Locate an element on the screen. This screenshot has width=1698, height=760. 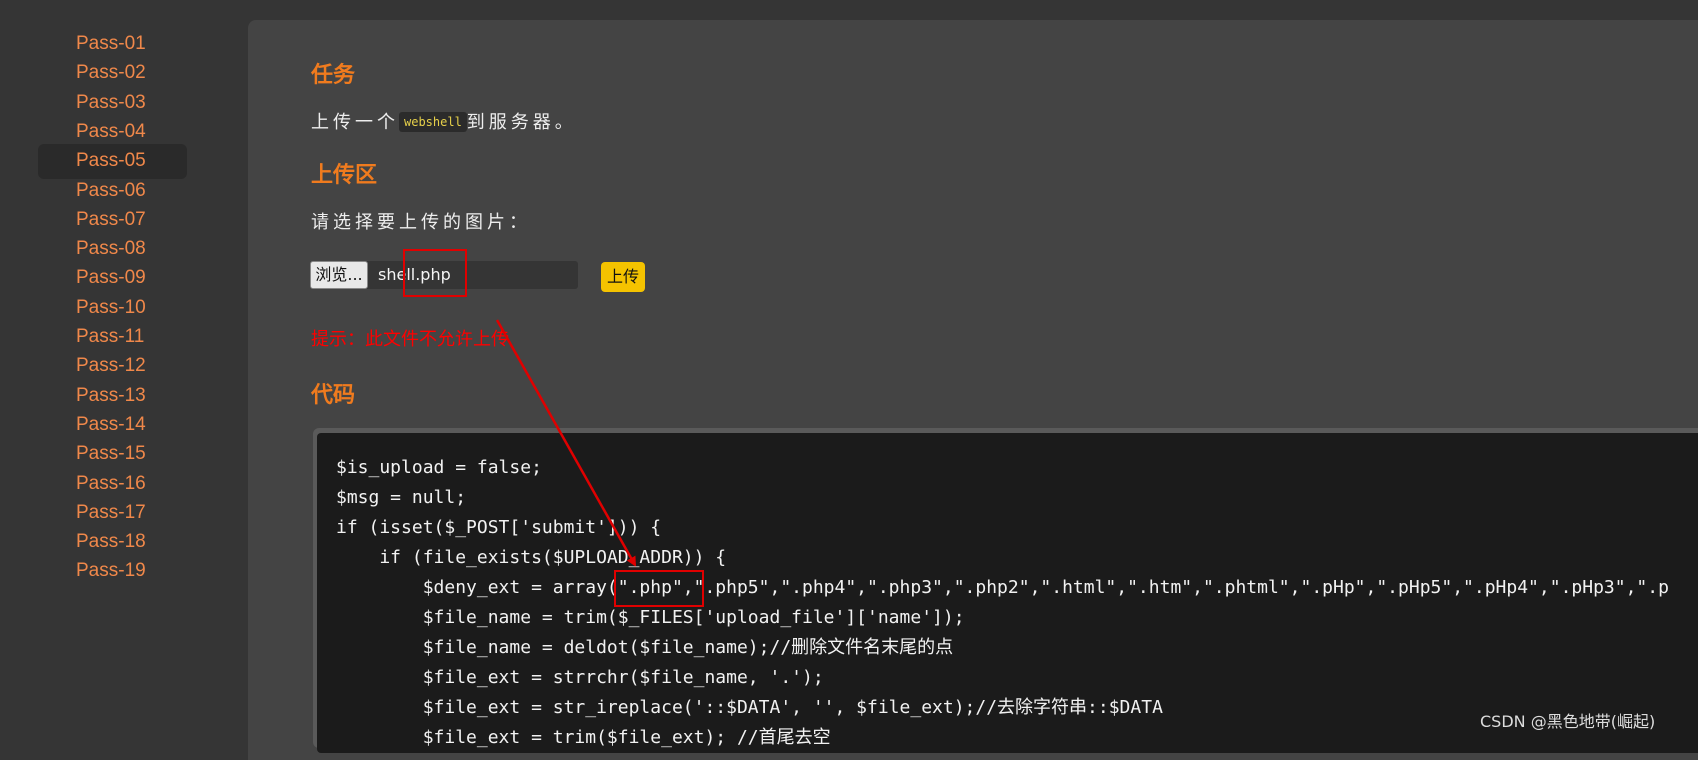
annotation-arrow-line is located at coordinates (566, 443).